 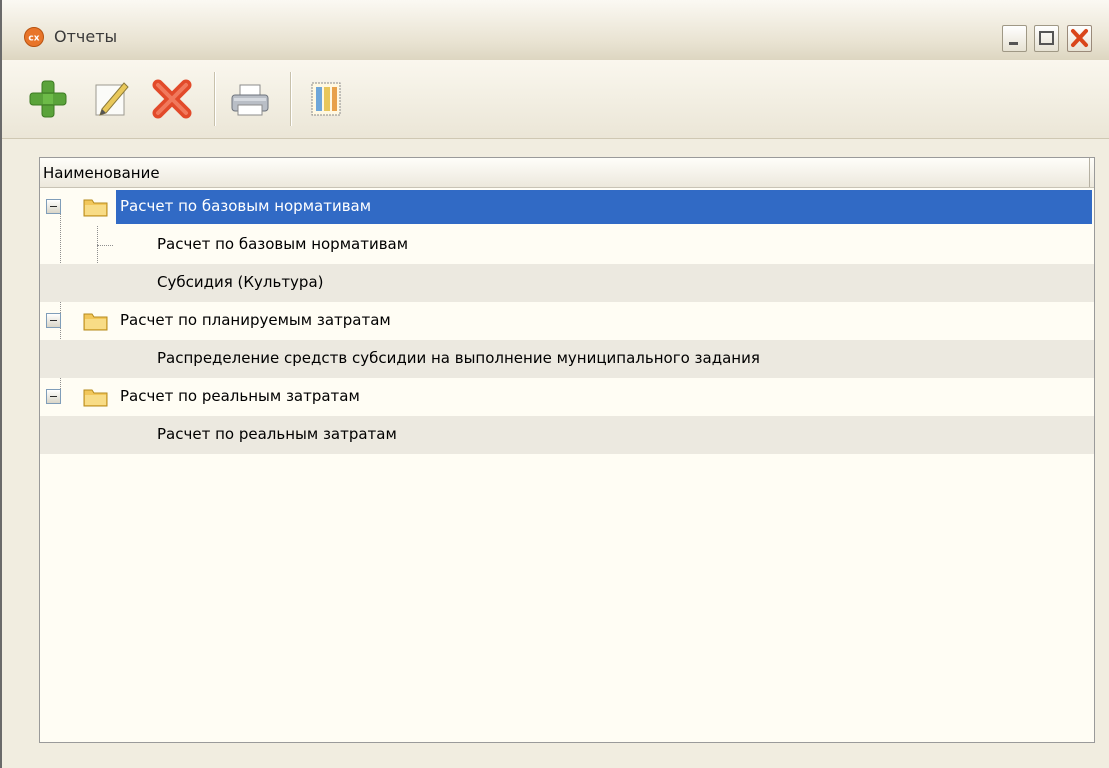 What do you see at coordinates (567, 245) in the screenshot?
I see `tree-leaf-row: Расчет по базовым нормативам` at bounding box center [567, 245].